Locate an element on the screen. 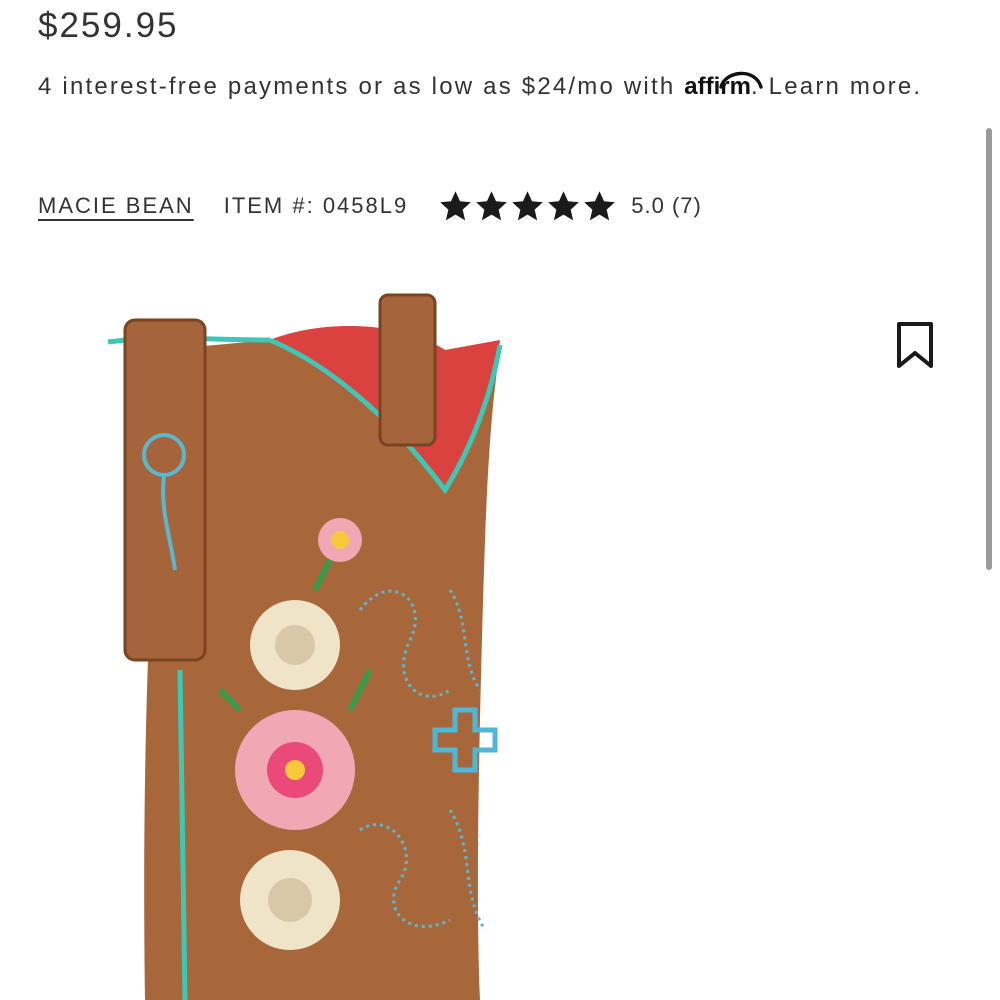 The image size is (1000, 1000). product-meta-row: MACIE BEAN ITEM #: 0458L9 5.0 (7) is located at coordinates (370, 206).